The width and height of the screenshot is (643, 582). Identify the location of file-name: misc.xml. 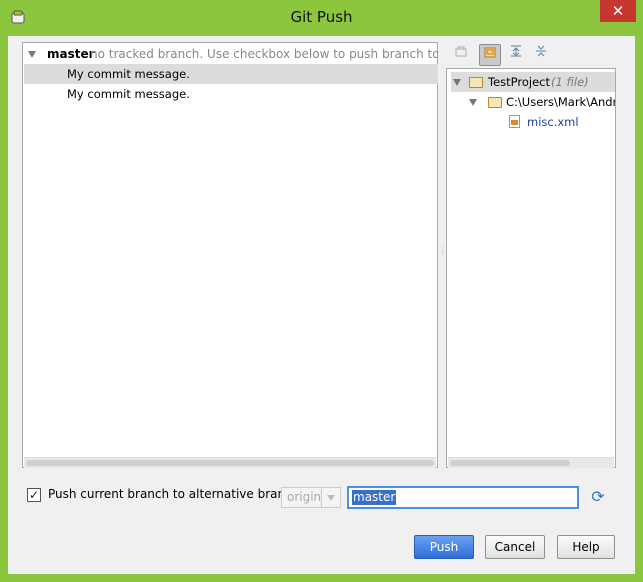
(553, 122).